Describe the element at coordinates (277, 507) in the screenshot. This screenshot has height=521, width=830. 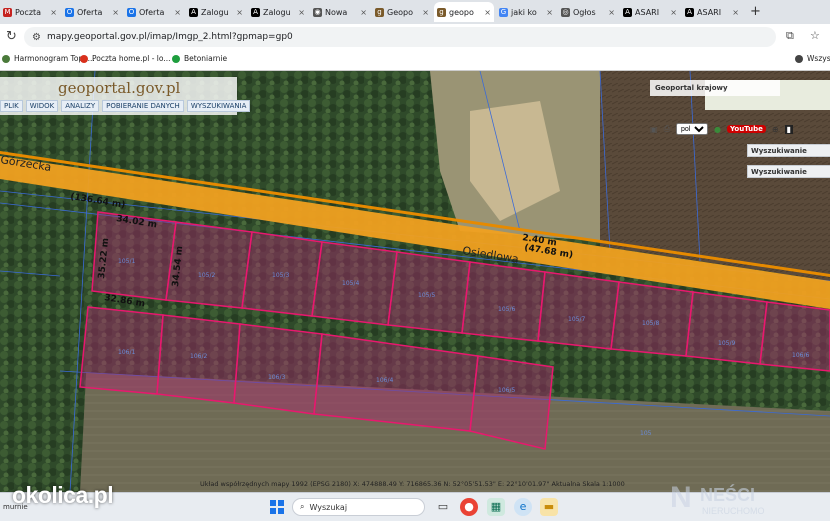
I see `windows-start-icon` at that location.